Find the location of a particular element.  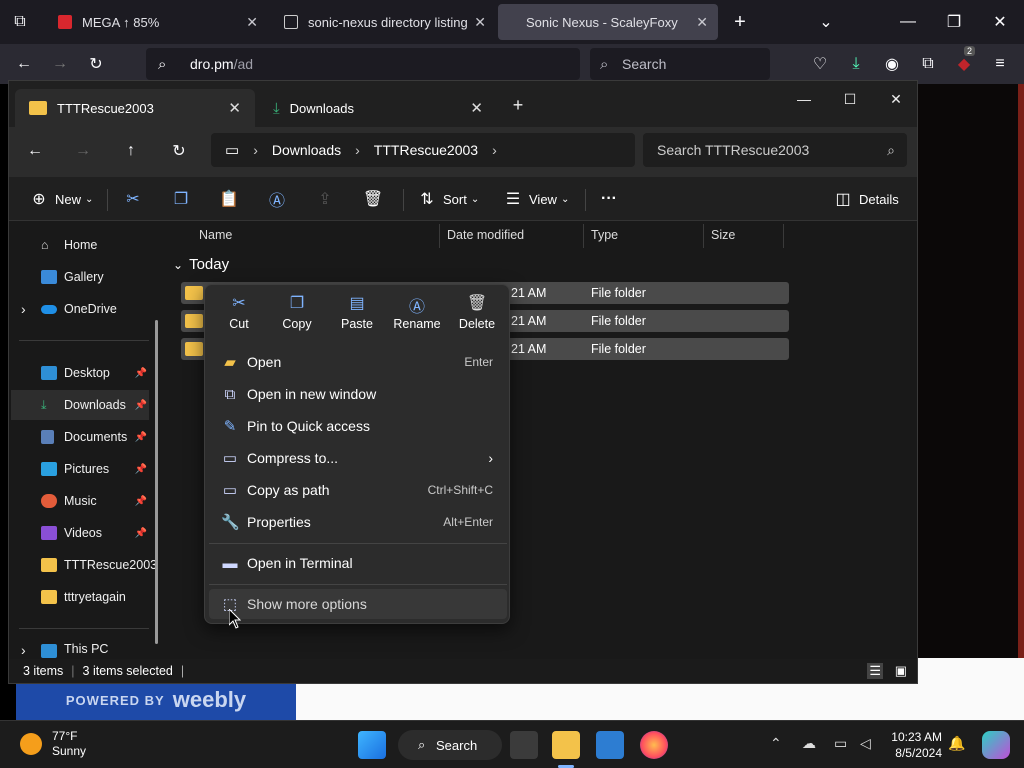

maximize-icon: ☐ is located at coordinates (850, 99).